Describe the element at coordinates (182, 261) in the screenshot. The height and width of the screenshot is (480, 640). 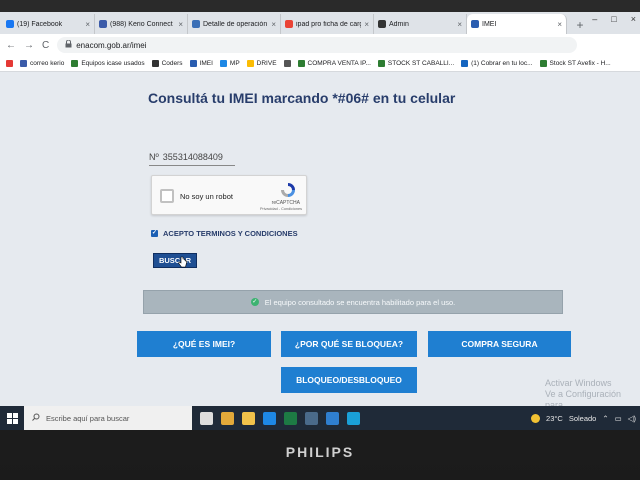
I see `hand-cursor-icon` at that location.